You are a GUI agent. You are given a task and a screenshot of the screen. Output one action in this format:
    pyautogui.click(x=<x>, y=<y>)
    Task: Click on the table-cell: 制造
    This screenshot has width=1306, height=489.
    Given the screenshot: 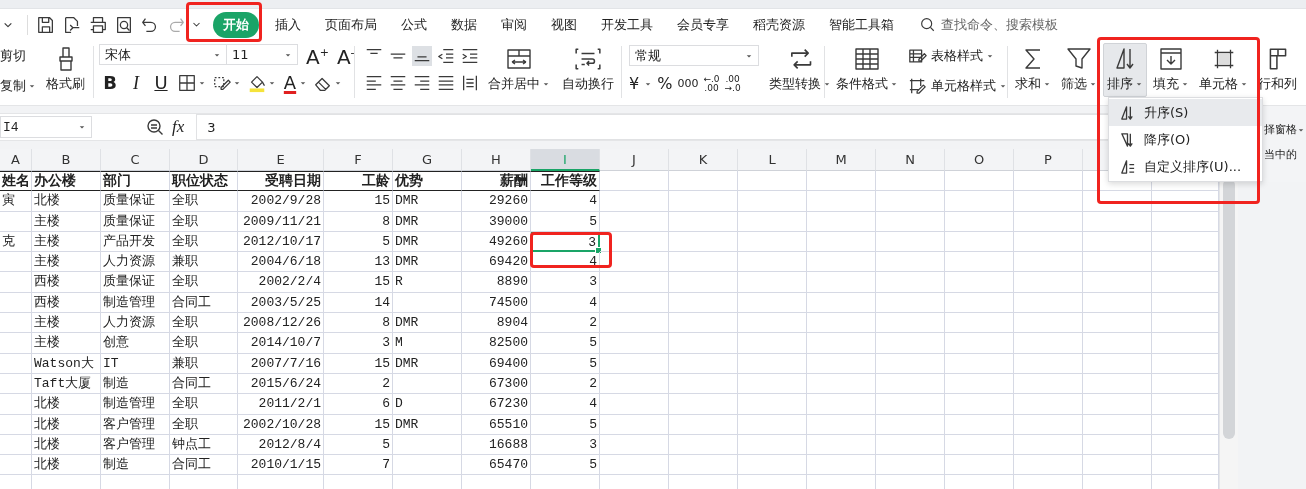 What is the action you would take?
    pyautogui.click(x=135, y=465)
    